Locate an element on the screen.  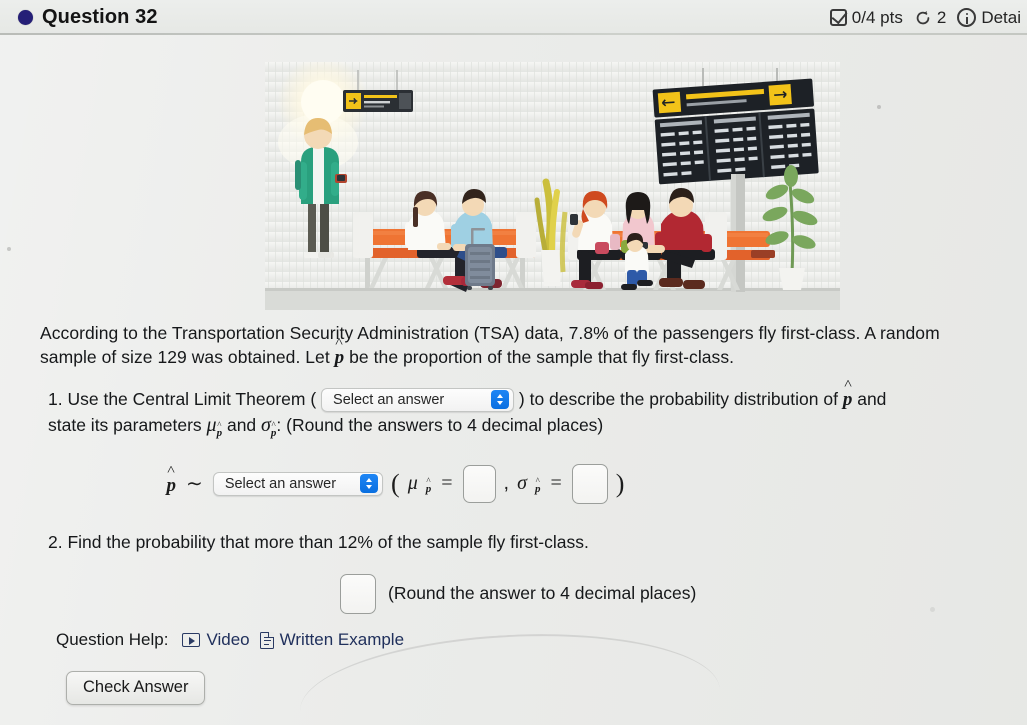
video-link-label: Video is located at coordinates (228, 639).